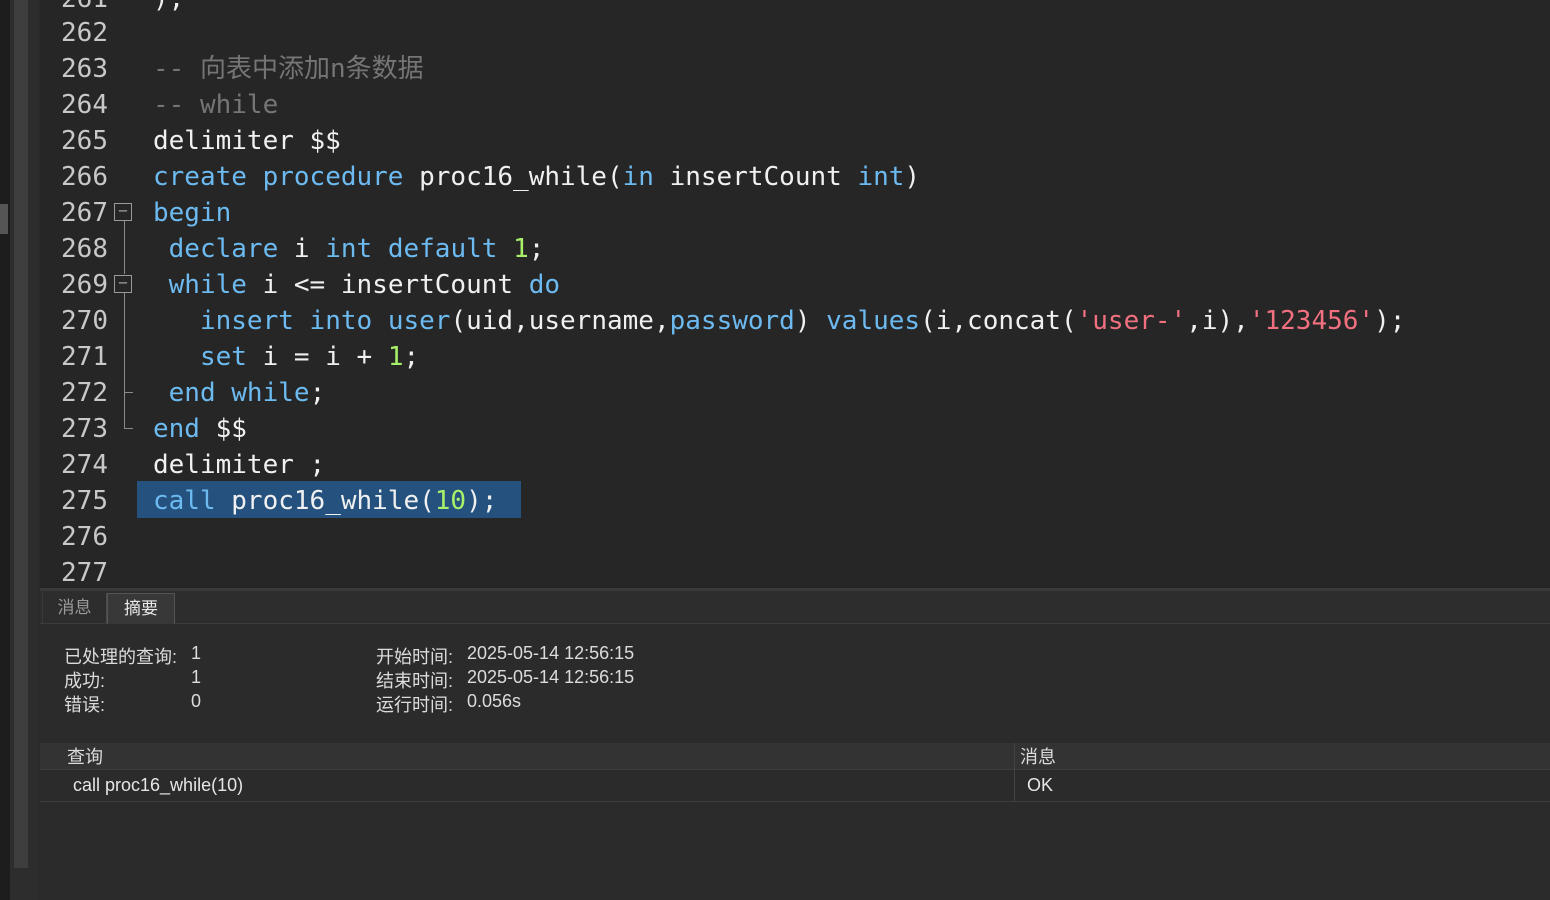 This screenshot has height=900, width=1550. I want to click on fold-toggle-begin: −, so click(123, 212).